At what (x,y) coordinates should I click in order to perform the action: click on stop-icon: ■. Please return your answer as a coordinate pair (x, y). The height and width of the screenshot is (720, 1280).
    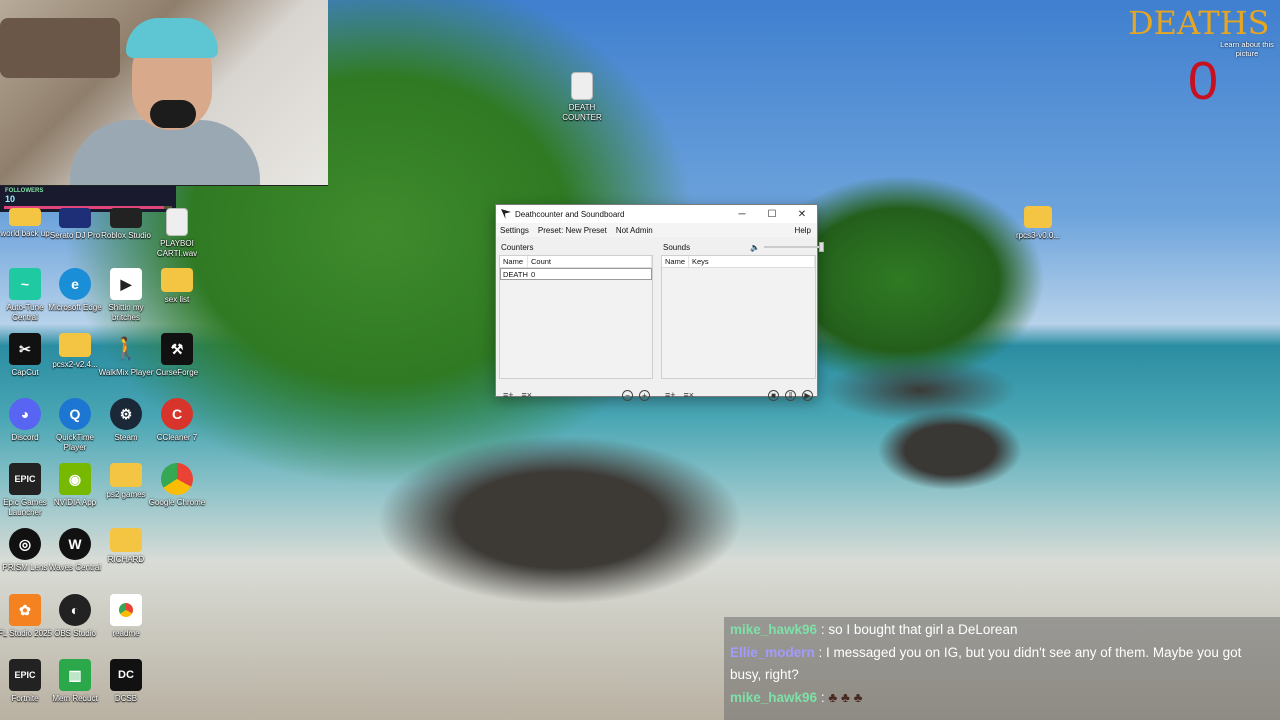
    Looking at the image, I should click on (773, 395).